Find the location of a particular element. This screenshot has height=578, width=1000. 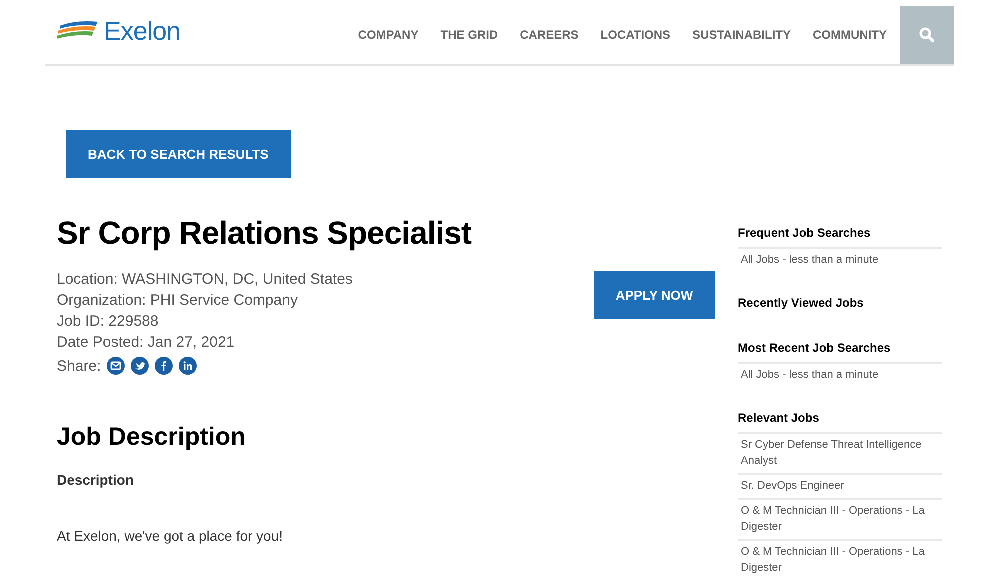

sidebar-link: Sr Cyber Defense Threat Intelligence Analyst is located at coordinates (840, 452).